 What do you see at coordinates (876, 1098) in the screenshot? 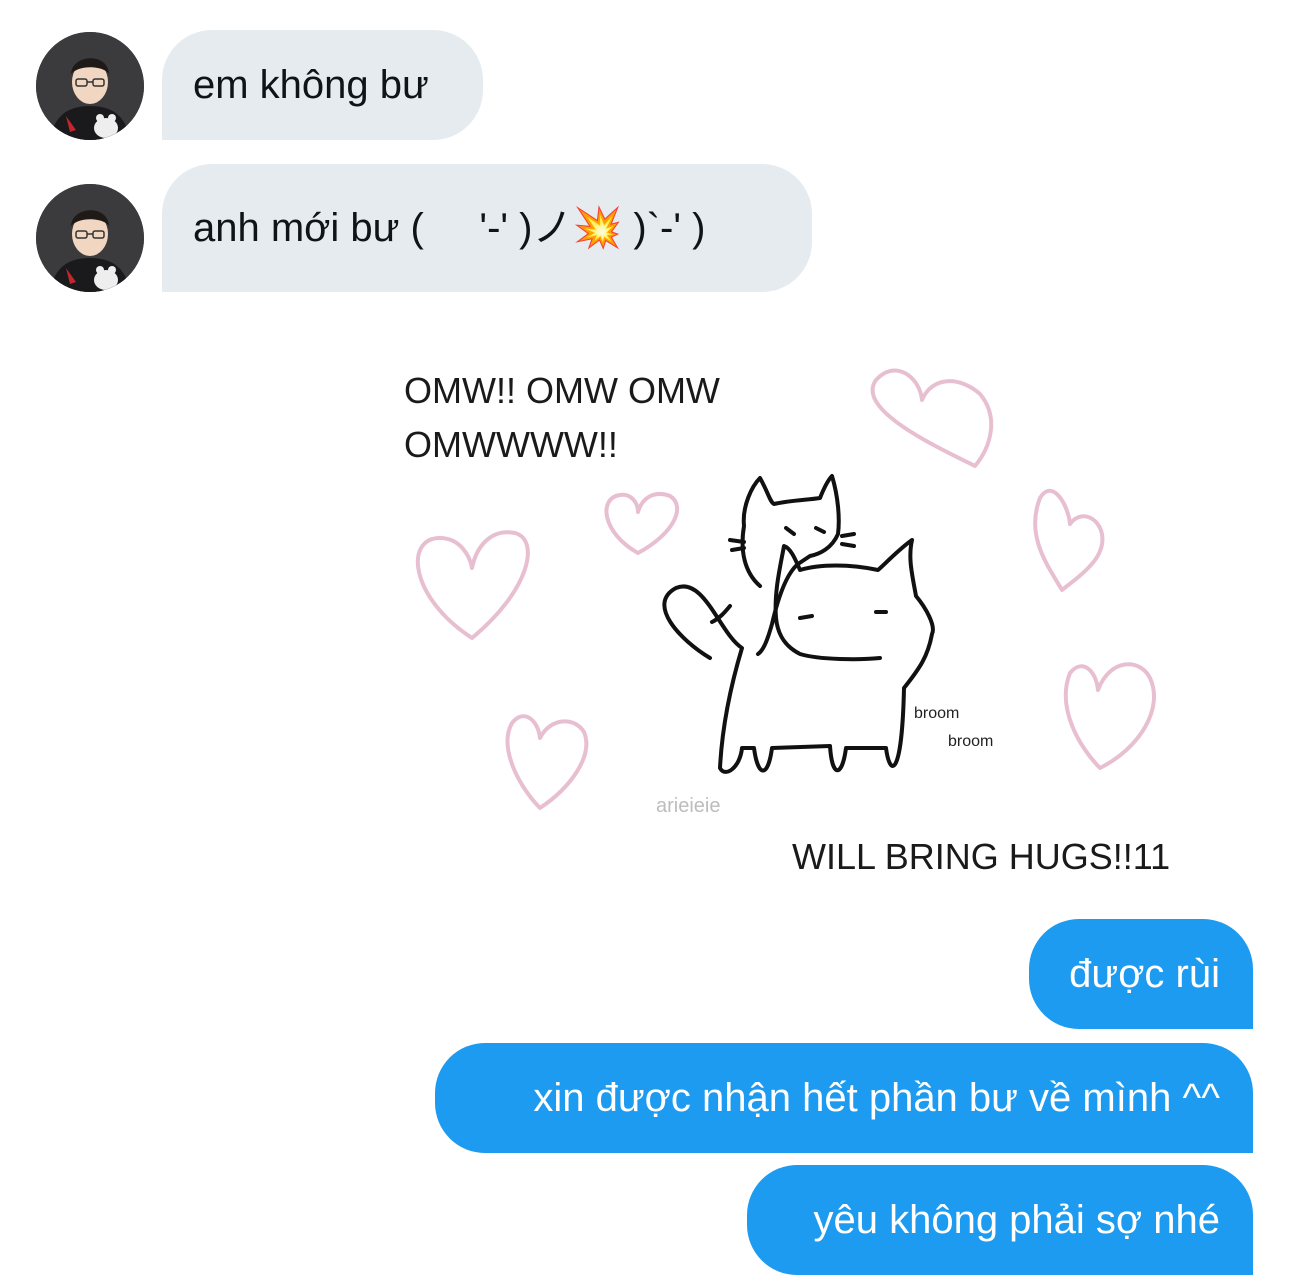
I see `message-text: xin được nhận hết phần bư về mình ^^` at bounding box center [876, 1098].